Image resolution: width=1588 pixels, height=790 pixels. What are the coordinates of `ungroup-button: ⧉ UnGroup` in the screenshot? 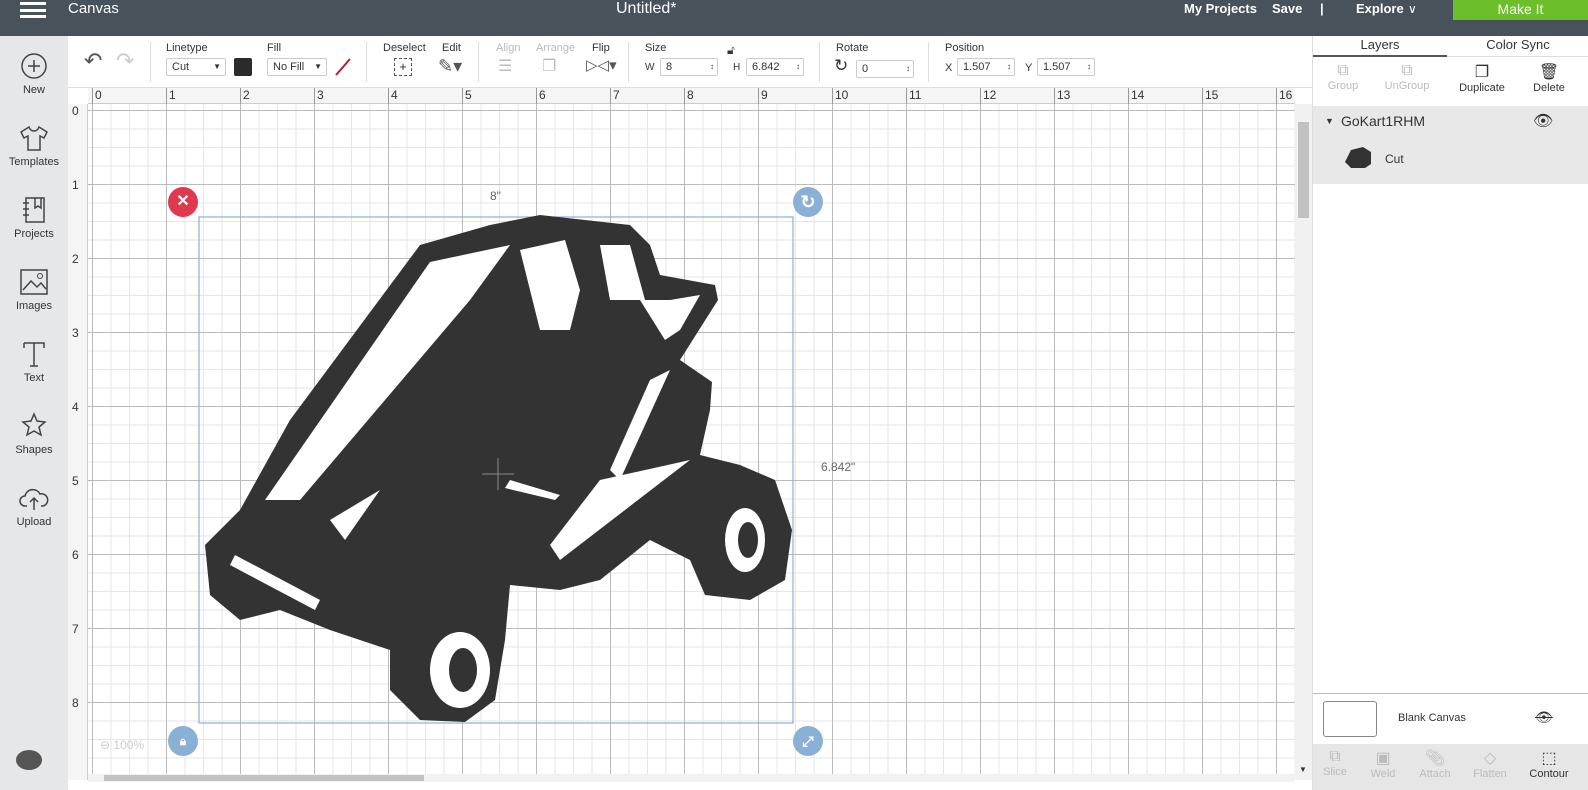 It's located at (1407, 77).